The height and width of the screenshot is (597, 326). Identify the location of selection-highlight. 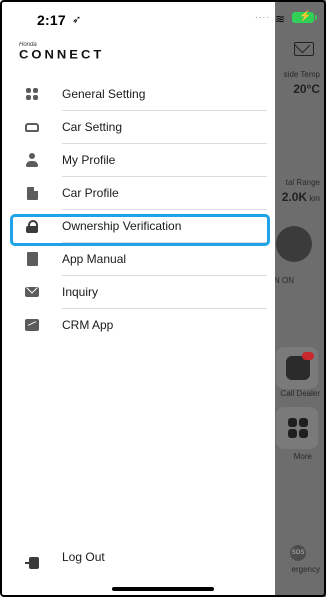
(140, 230).